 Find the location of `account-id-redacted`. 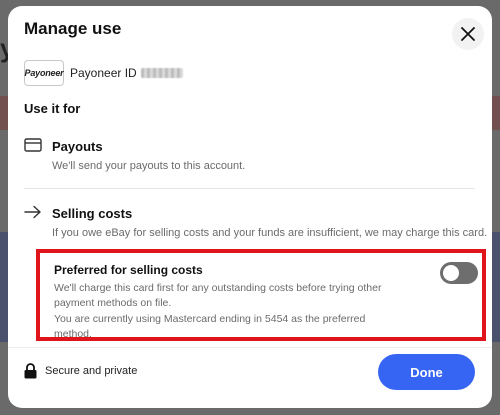

account-id-redacted is located at coordinates (161, 73).